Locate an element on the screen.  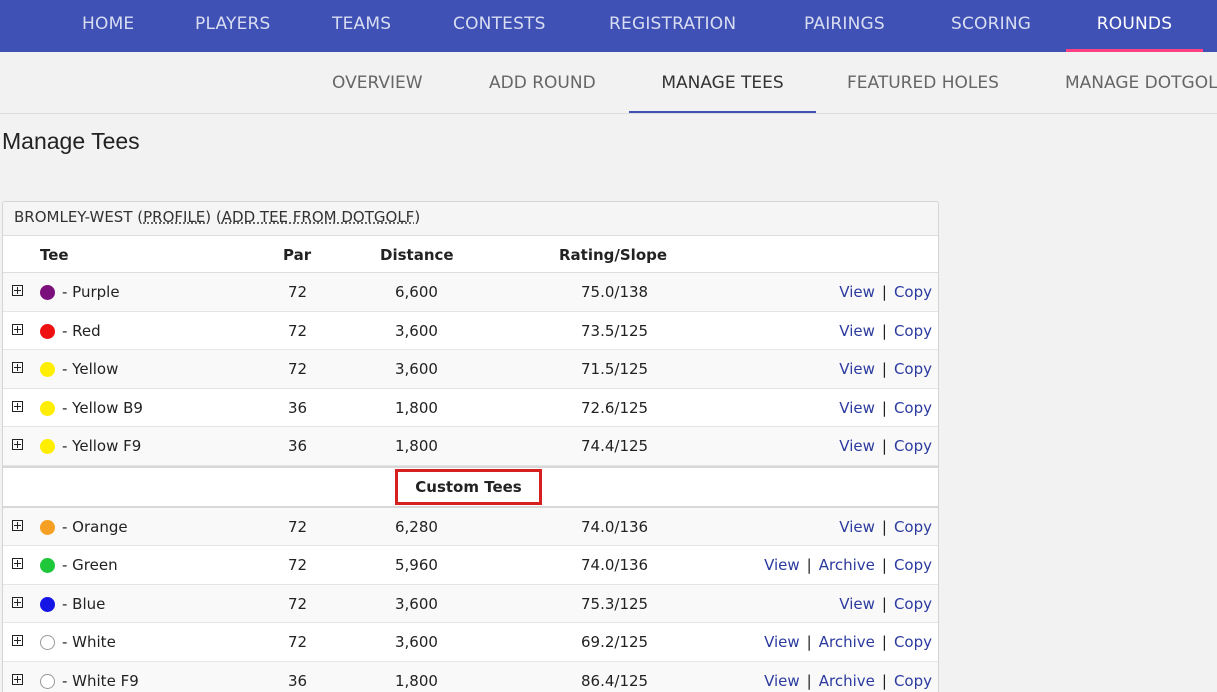
table-row: - Orange 72 6,280 74.0/136 View | Copy is located at coordinates (470, 526).